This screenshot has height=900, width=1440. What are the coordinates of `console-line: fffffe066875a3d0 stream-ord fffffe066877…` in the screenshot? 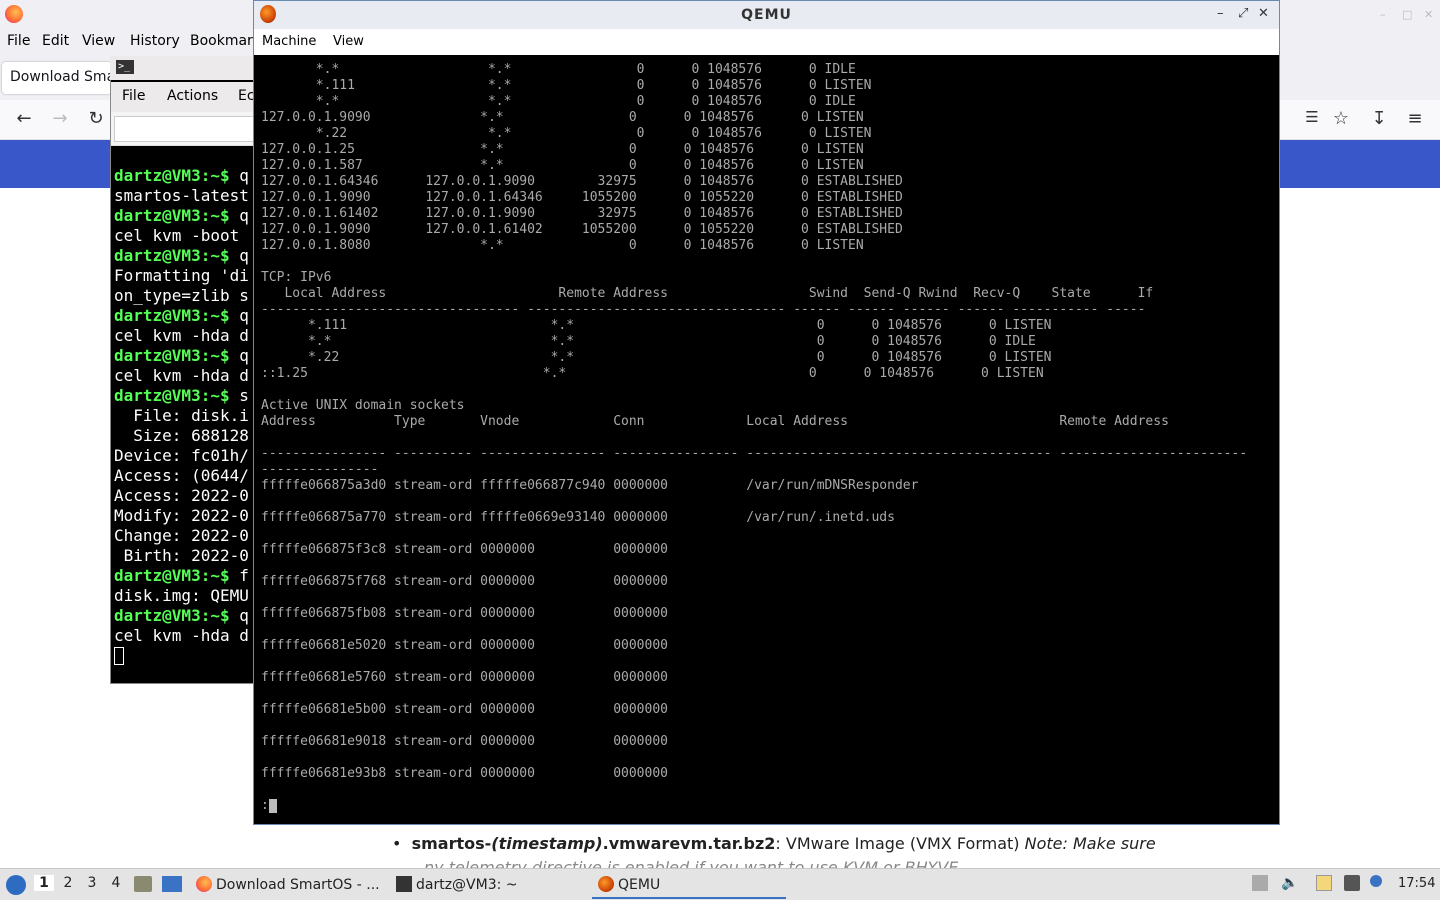 It's located at (590, 485).